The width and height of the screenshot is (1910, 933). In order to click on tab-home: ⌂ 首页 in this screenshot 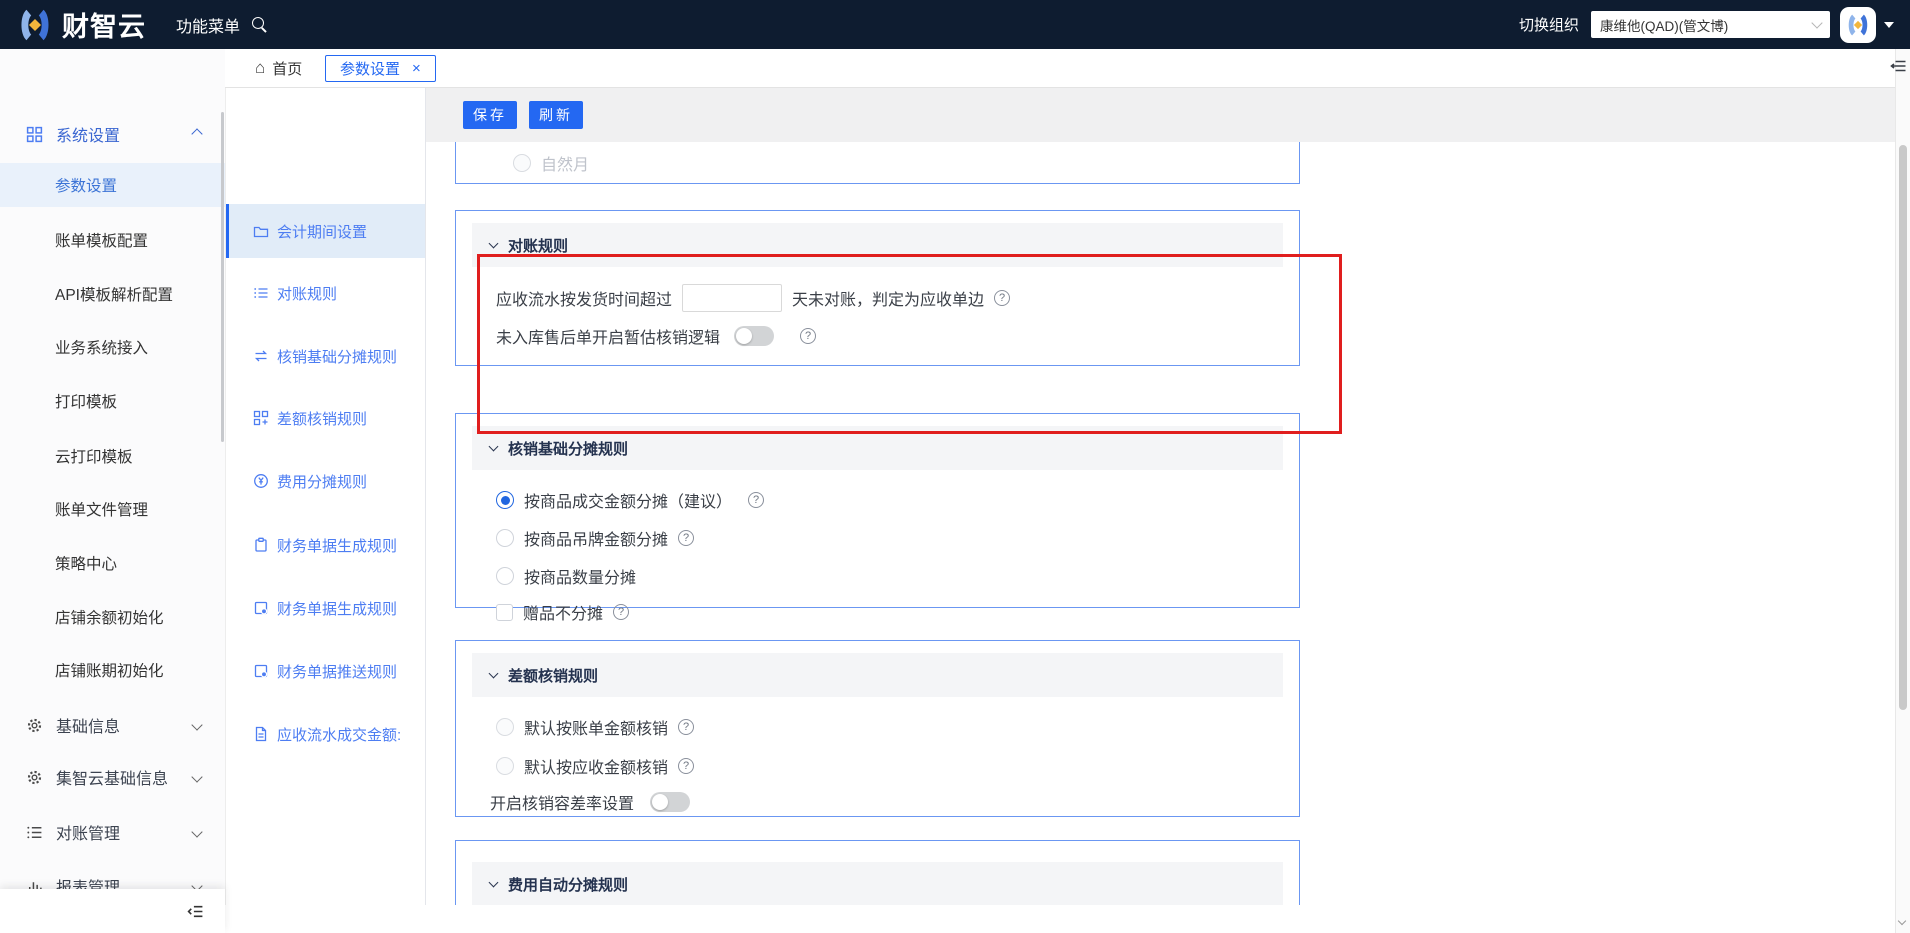, I will do `click(278, 68)`.